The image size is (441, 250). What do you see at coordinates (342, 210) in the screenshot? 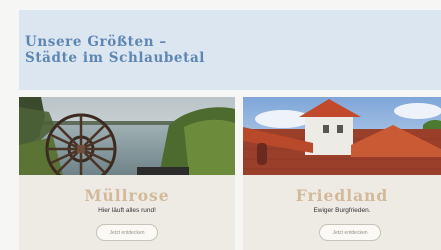
I see `city-slogan: Ewiger Burgfrieden.` at bounding box center [342, 210].